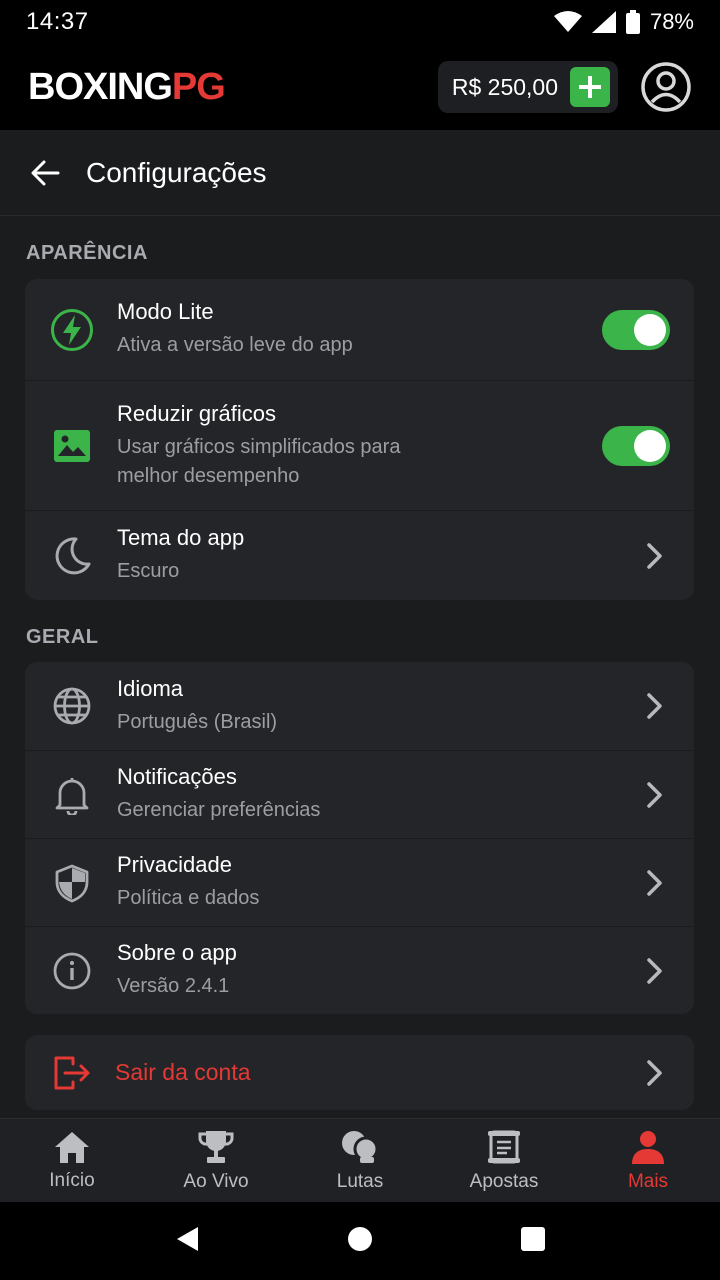 This screenshot has width=720, height=1280. I want to click on logout-card: Sair da conta, so click(359, 1072).